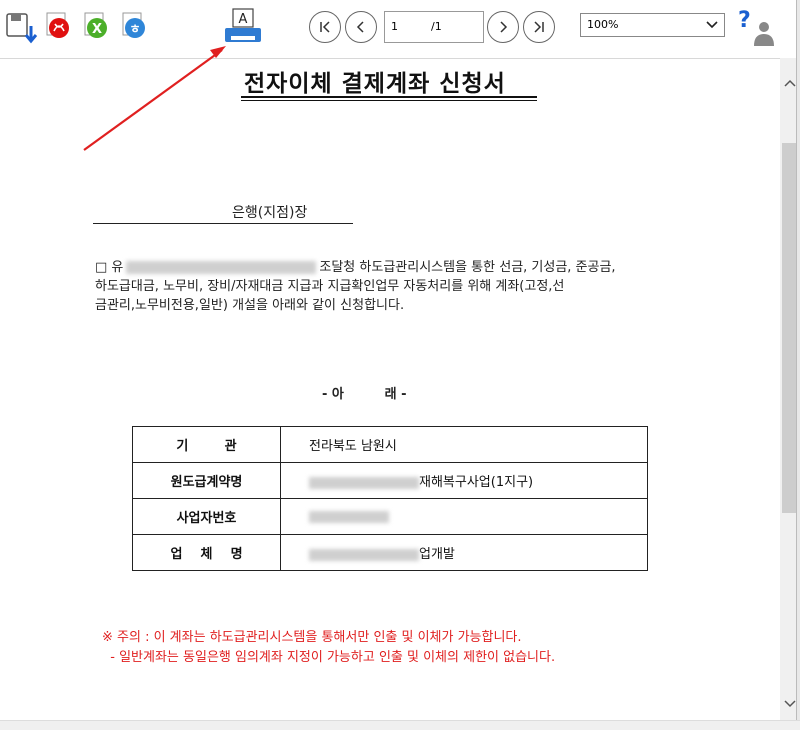  What do you see at coordinates (206, 516) in the screenshot?
I see `row-label: 사업자번호` at bounding box center [206, 516].